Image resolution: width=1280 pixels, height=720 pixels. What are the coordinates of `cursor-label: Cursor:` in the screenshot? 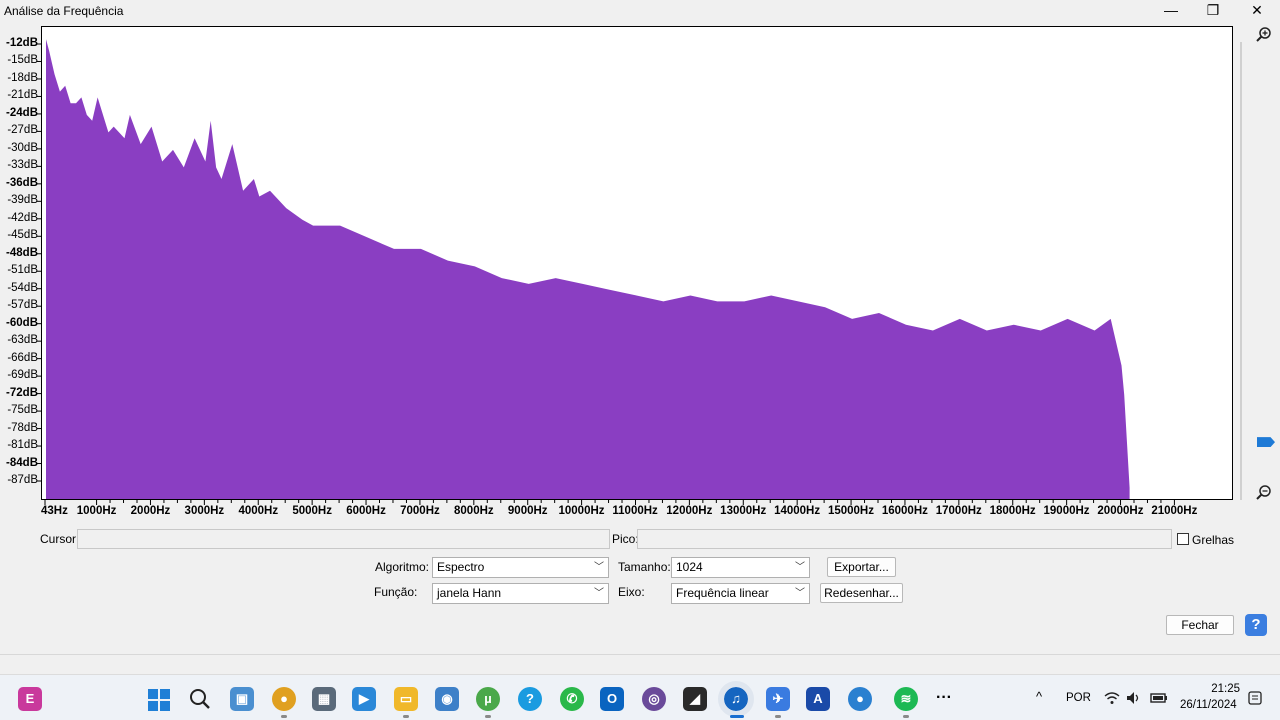 It's located at (60, 539).